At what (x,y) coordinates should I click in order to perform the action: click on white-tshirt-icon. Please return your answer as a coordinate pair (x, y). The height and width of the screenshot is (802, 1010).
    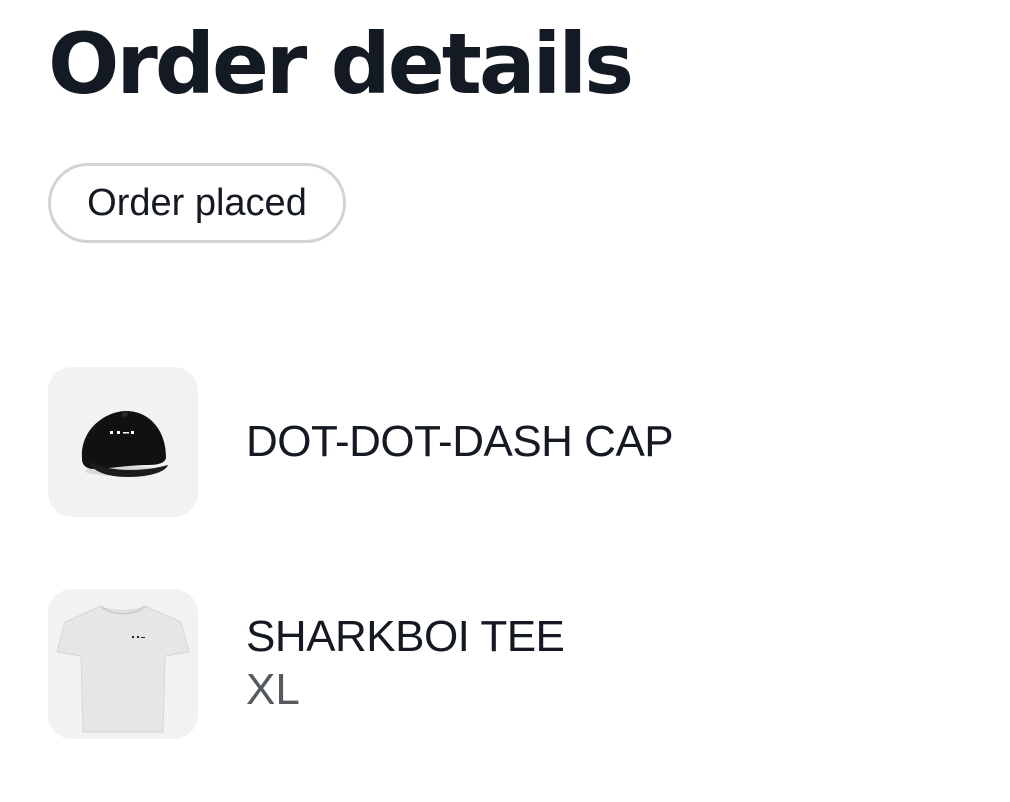
    Looking at the image, I should click on (123, 669).